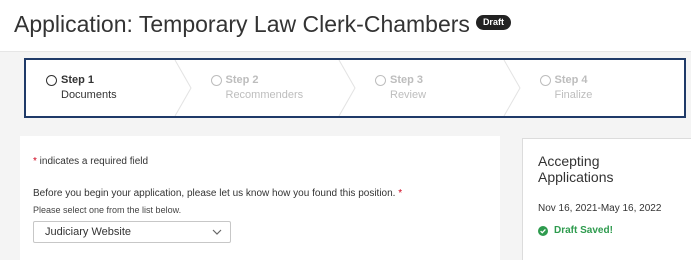  I want to click on step-documents: Step 1 Documents, so click(109, 88).